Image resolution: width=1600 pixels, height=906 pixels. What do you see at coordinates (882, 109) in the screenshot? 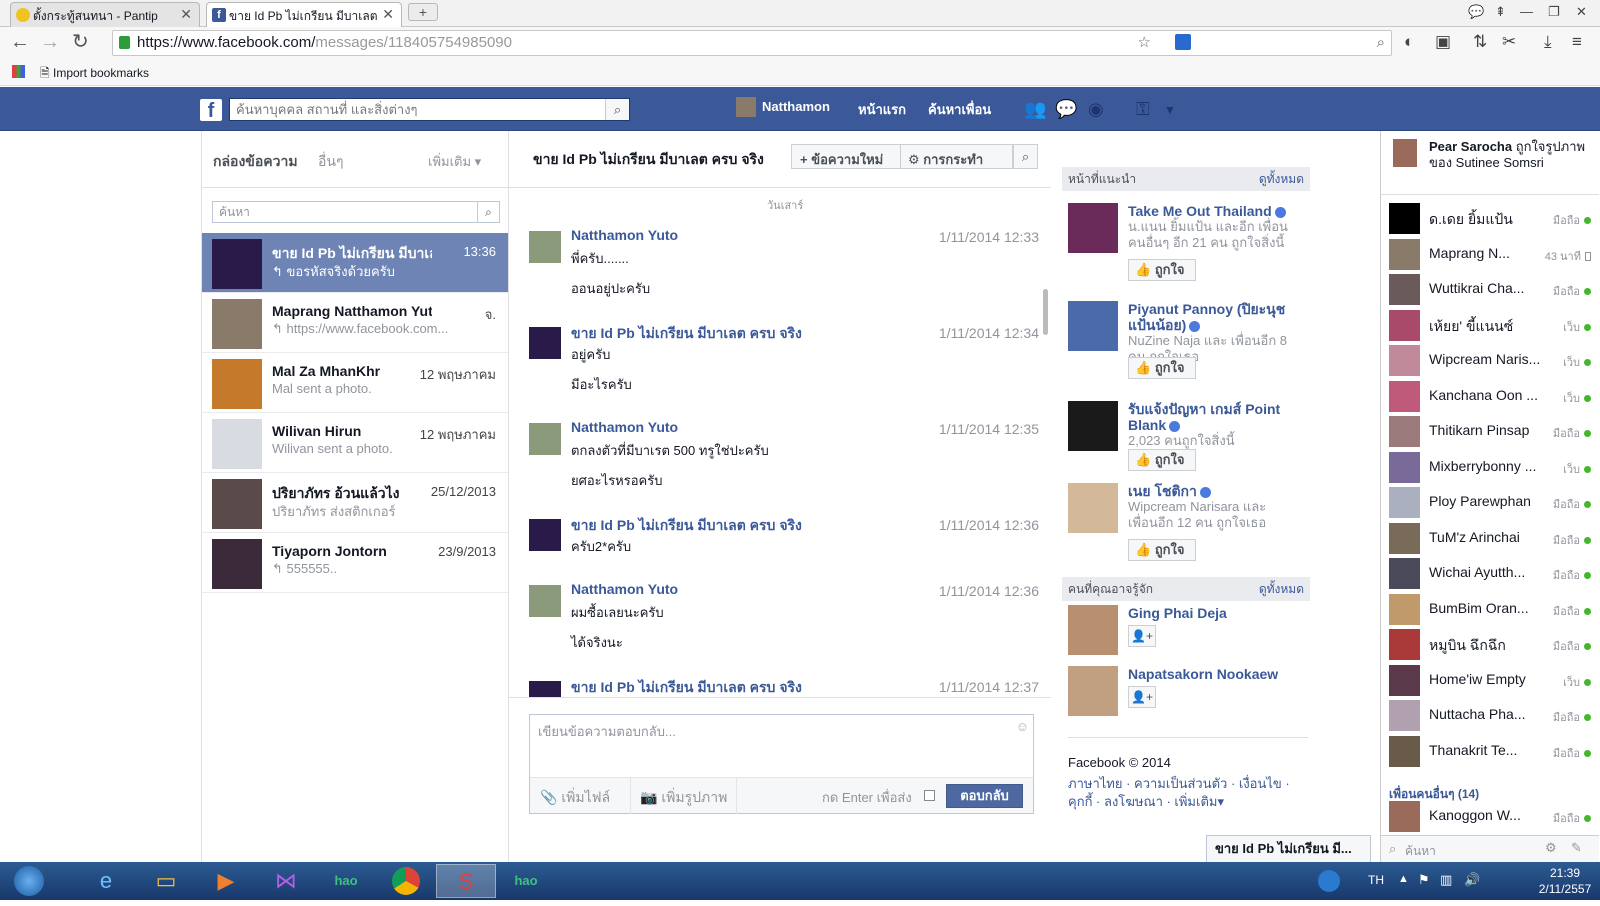
I see `home-link: หน้าแรก` at bounding box center [882, 109].